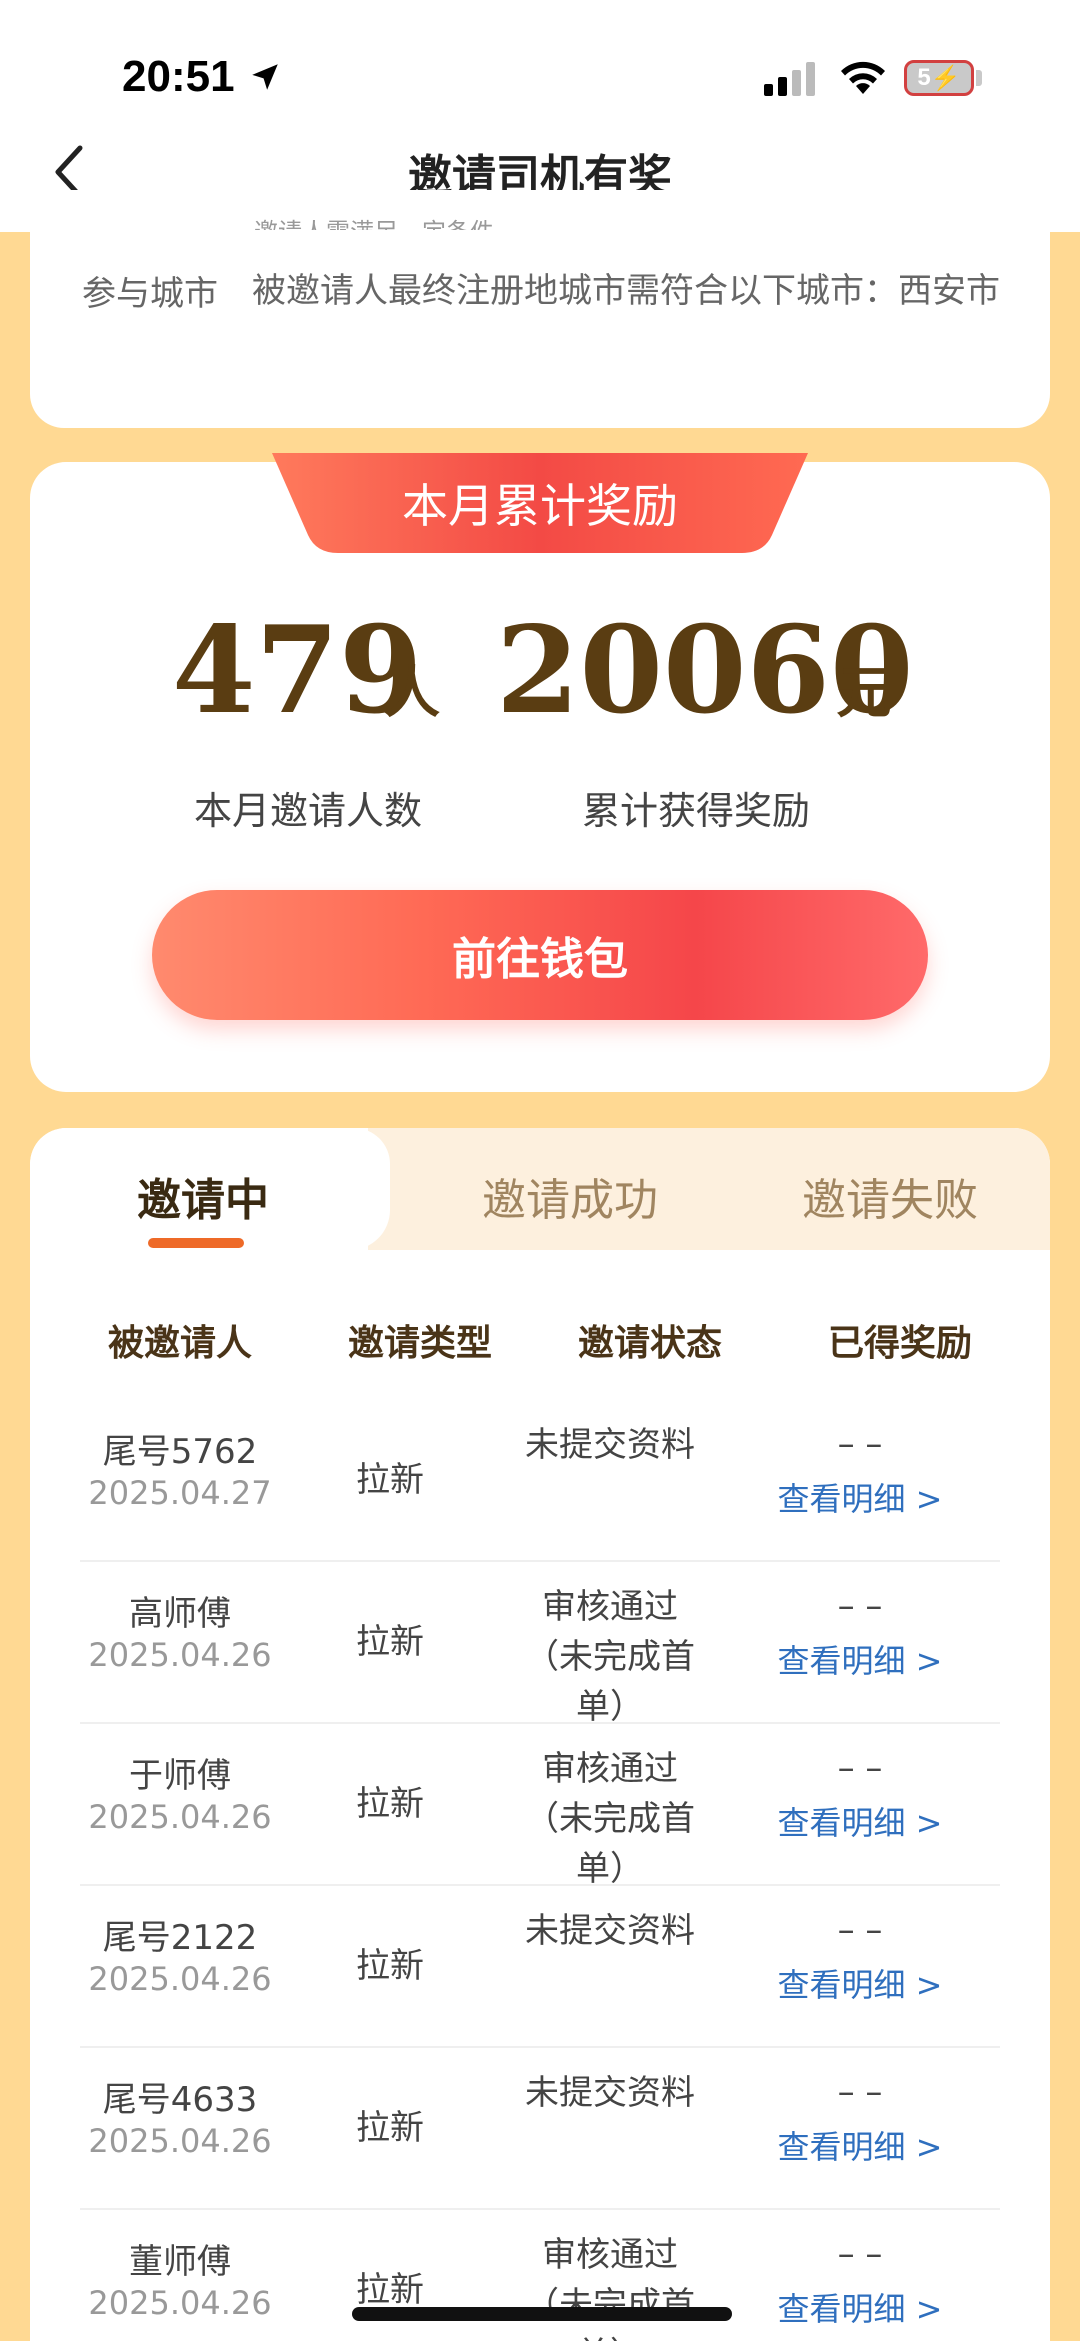 This screenshot has height=2341, width=1080. What do you see at coordinates (150, 294) in the screenshot?
I see `city-label: 参与城市` at bounding box center [150, 294].